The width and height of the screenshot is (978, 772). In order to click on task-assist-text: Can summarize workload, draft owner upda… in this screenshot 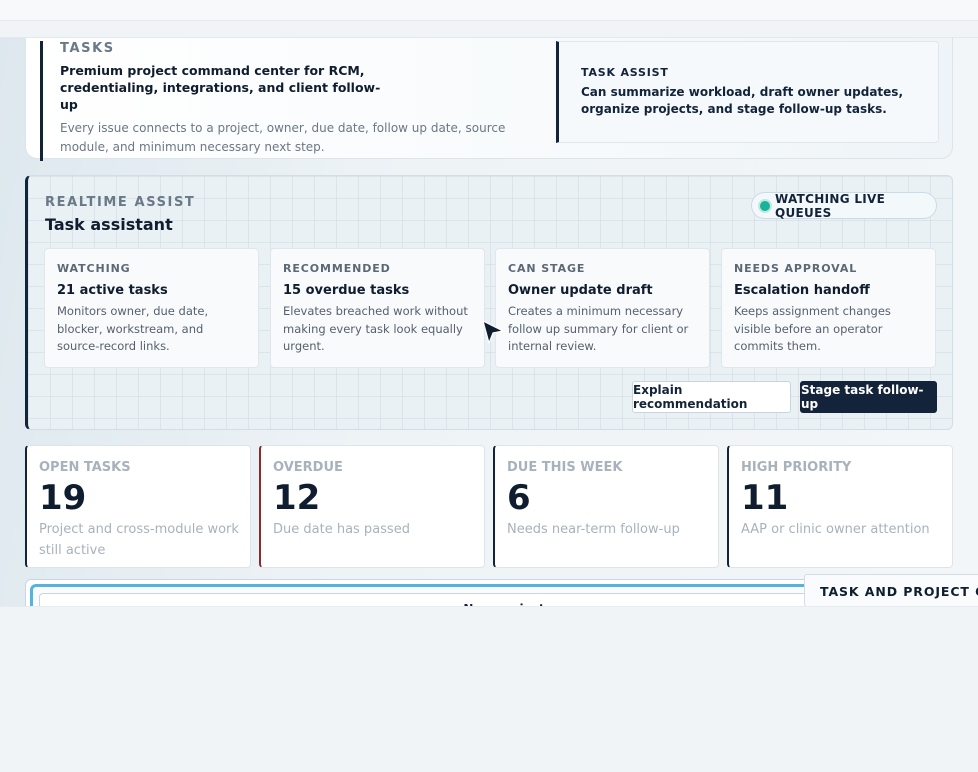, I will do `click(742, 100)`.